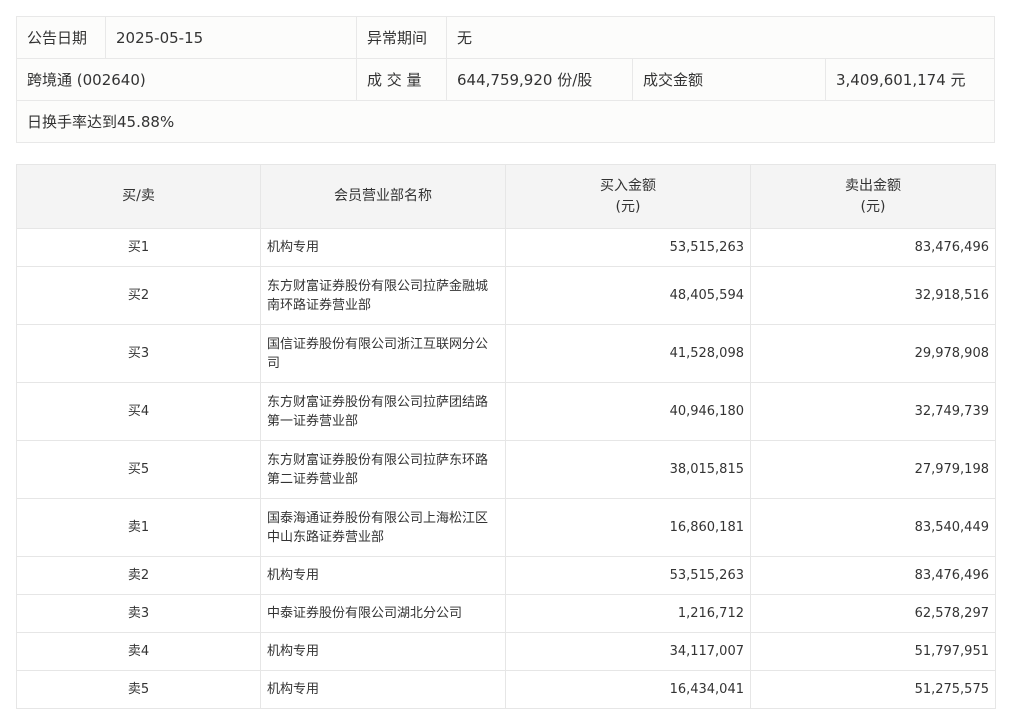 The width and height of the screenshot is (1009, 726). I want to click on row-sell-amount: 51,797,951, so click(873, 651).